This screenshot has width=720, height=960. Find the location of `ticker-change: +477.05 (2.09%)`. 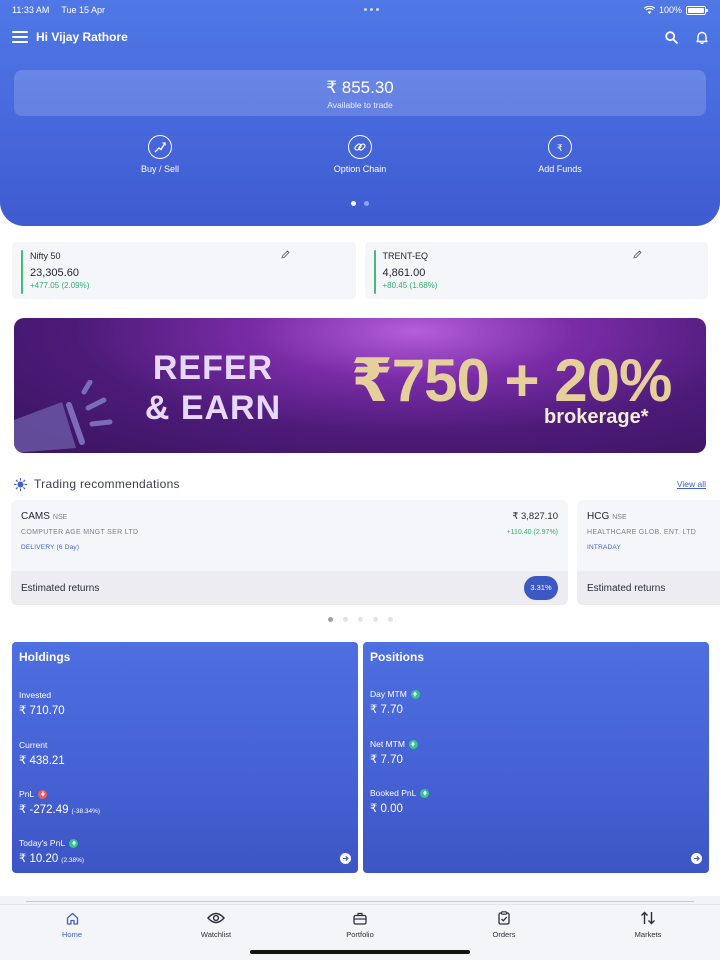

ticker-change: +477.05 (2.09%) is located at coordinates (60, 285).